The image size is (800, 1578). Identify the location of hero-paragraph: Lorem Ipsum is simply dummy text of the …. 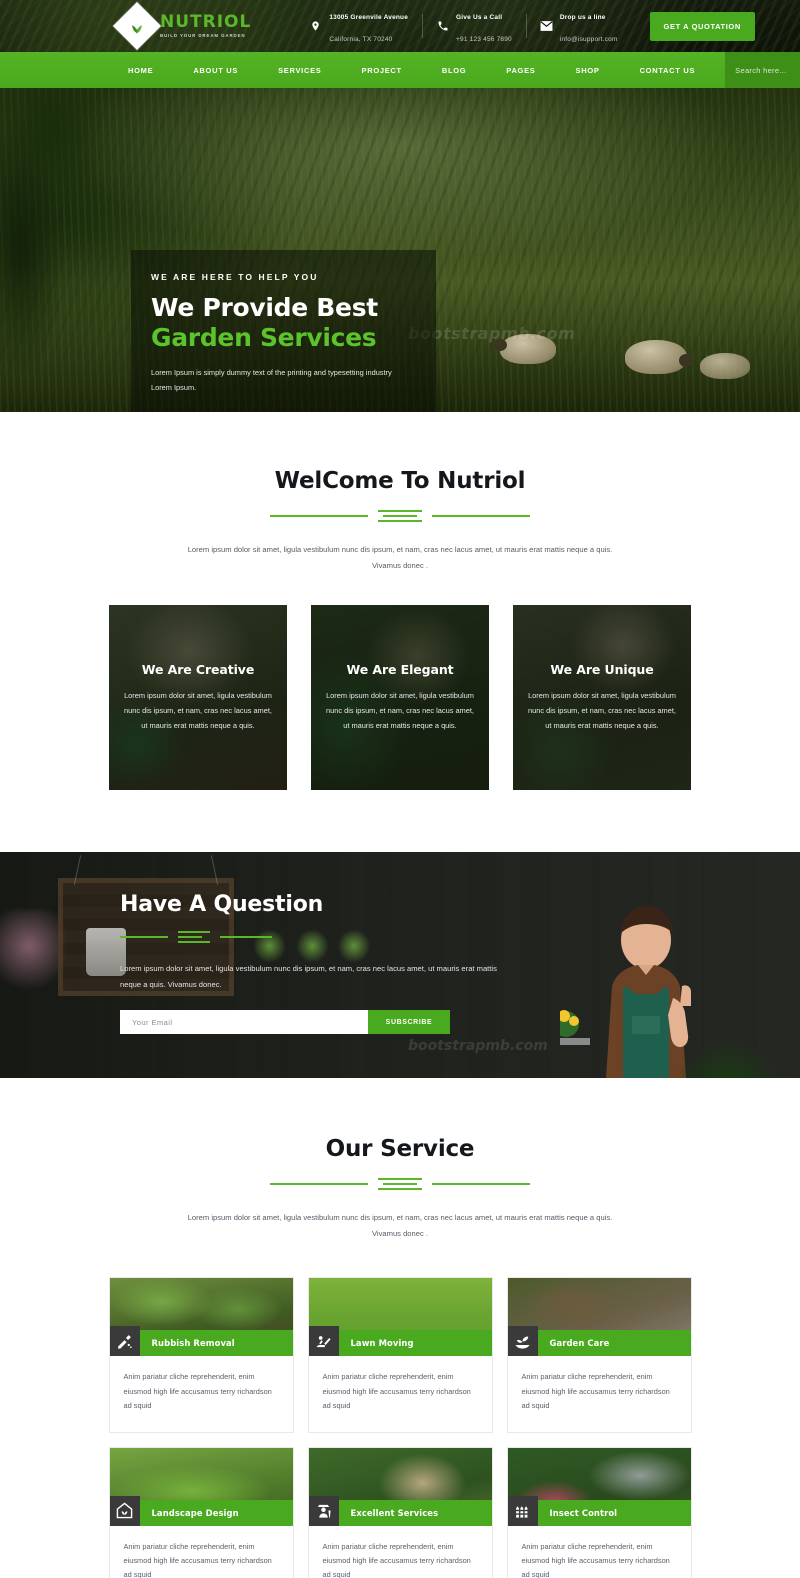
(271, 380).